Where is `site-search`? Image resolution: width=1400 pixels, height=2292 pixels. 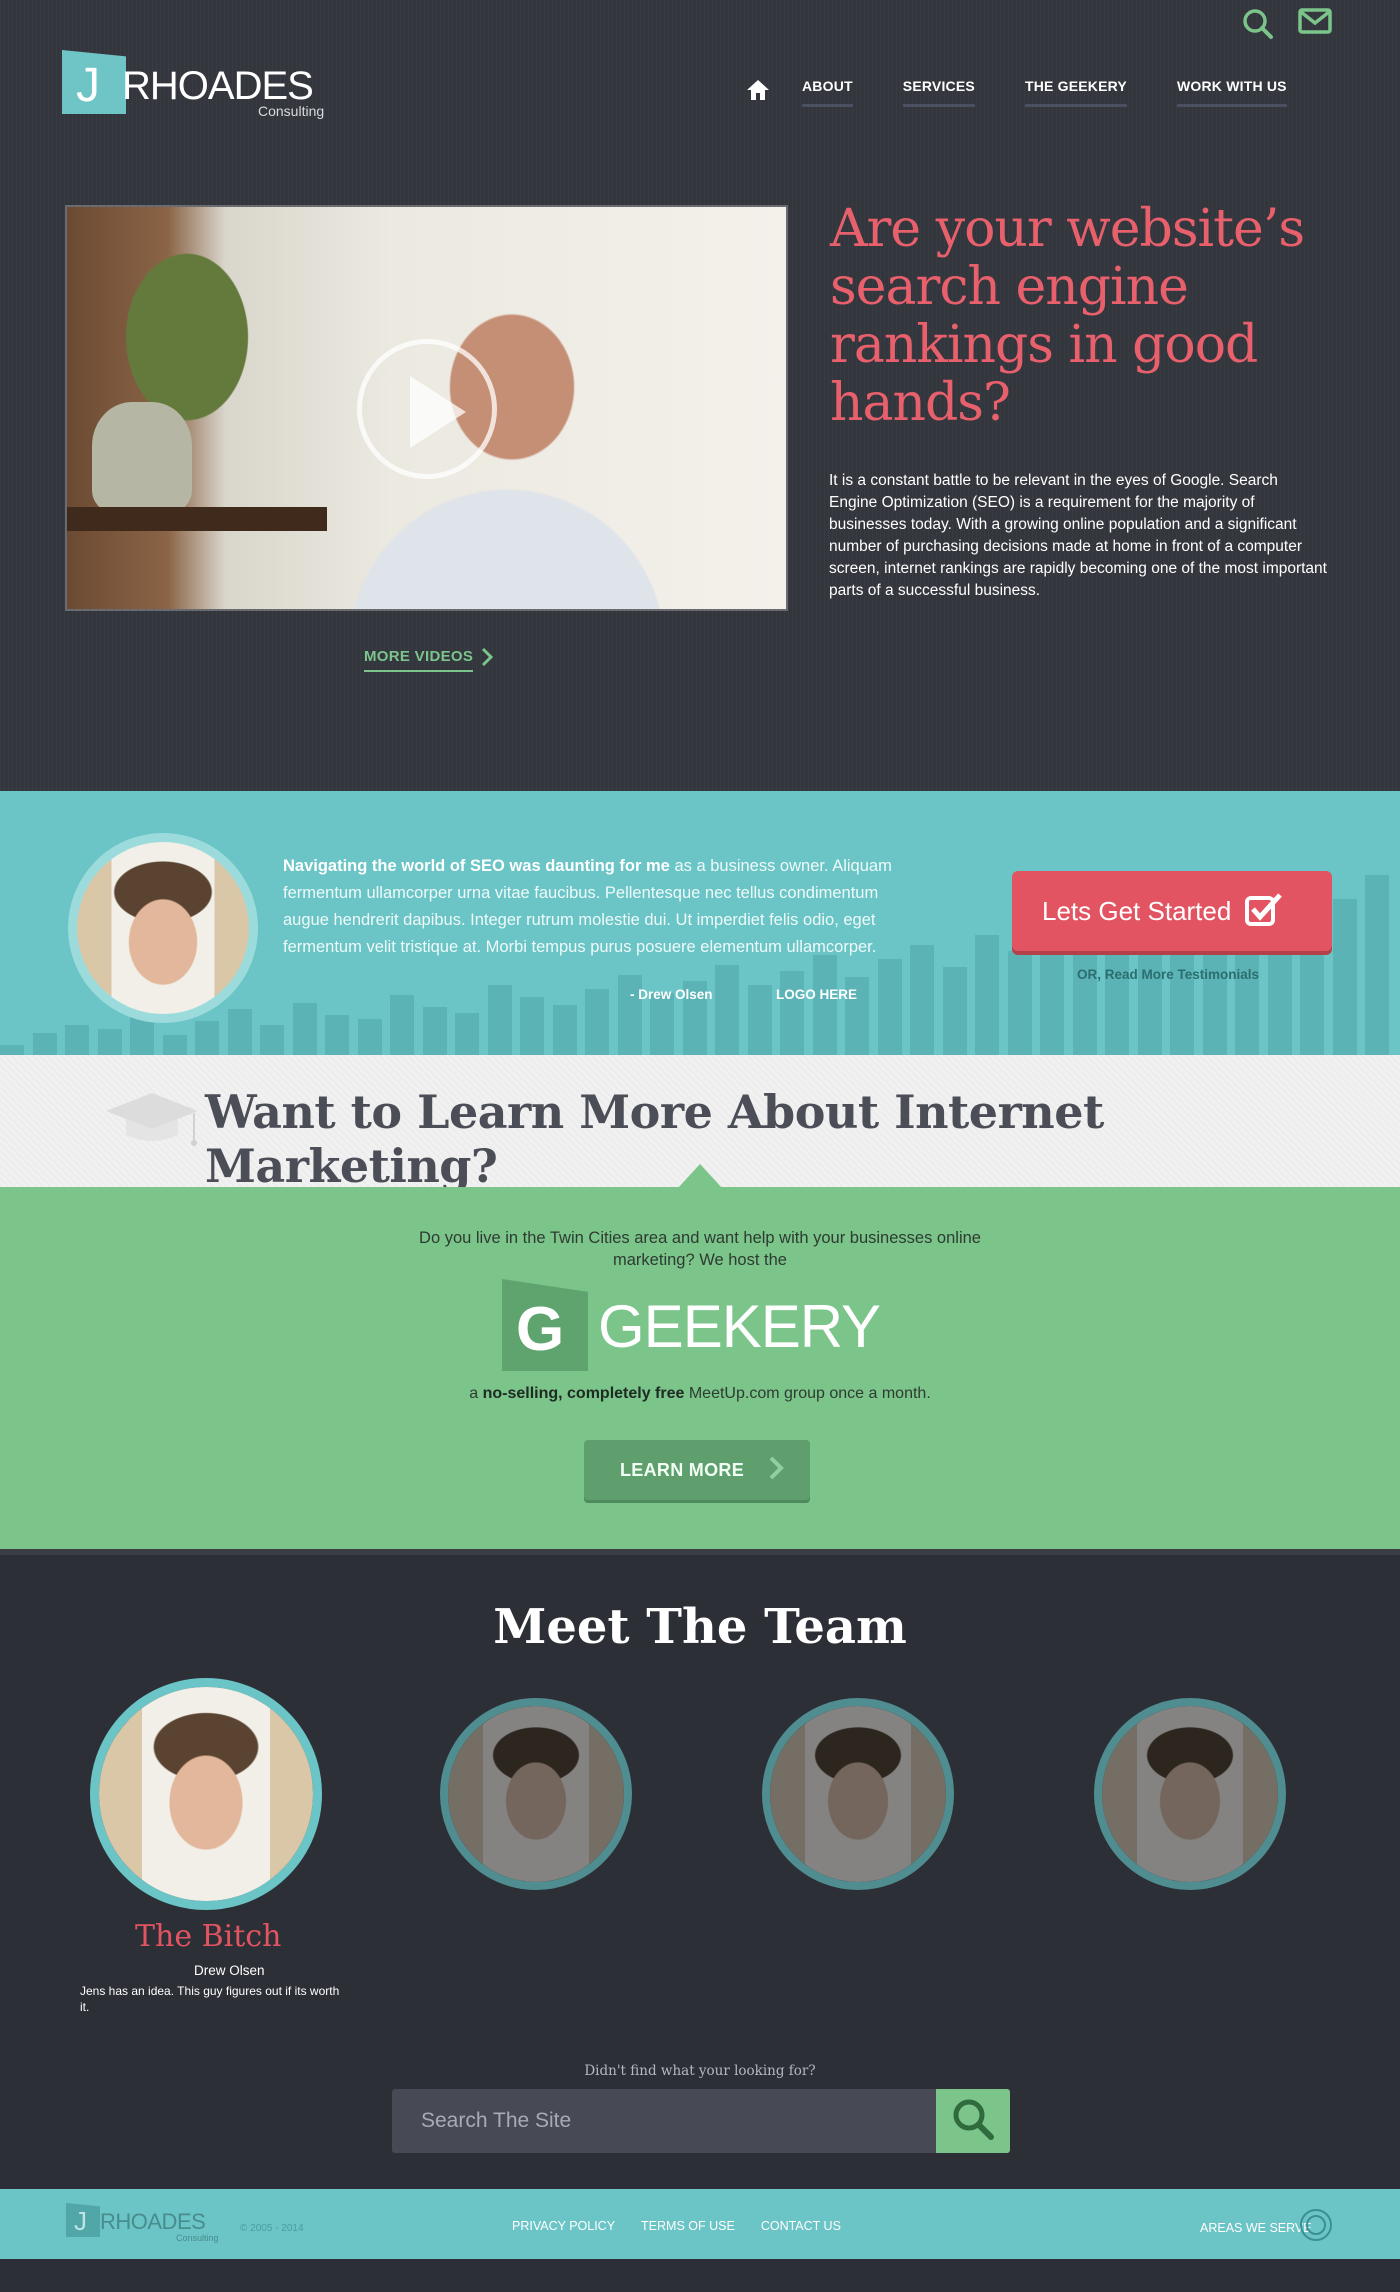
site-search is located at coordinates (701, 2121).